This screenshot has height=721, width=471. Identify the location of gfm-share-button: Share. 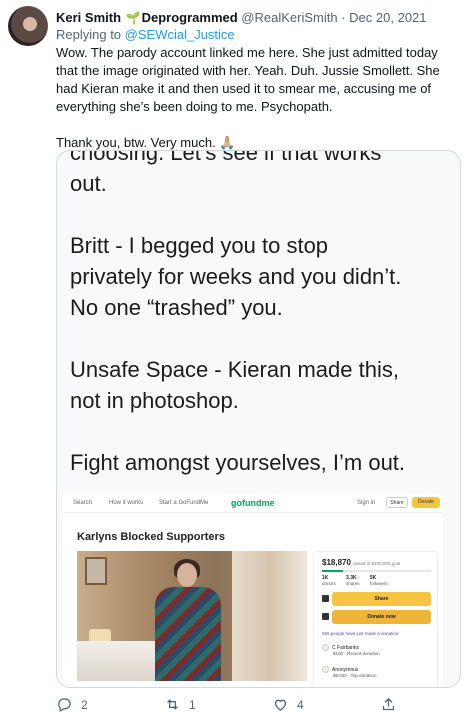
(397, 502).